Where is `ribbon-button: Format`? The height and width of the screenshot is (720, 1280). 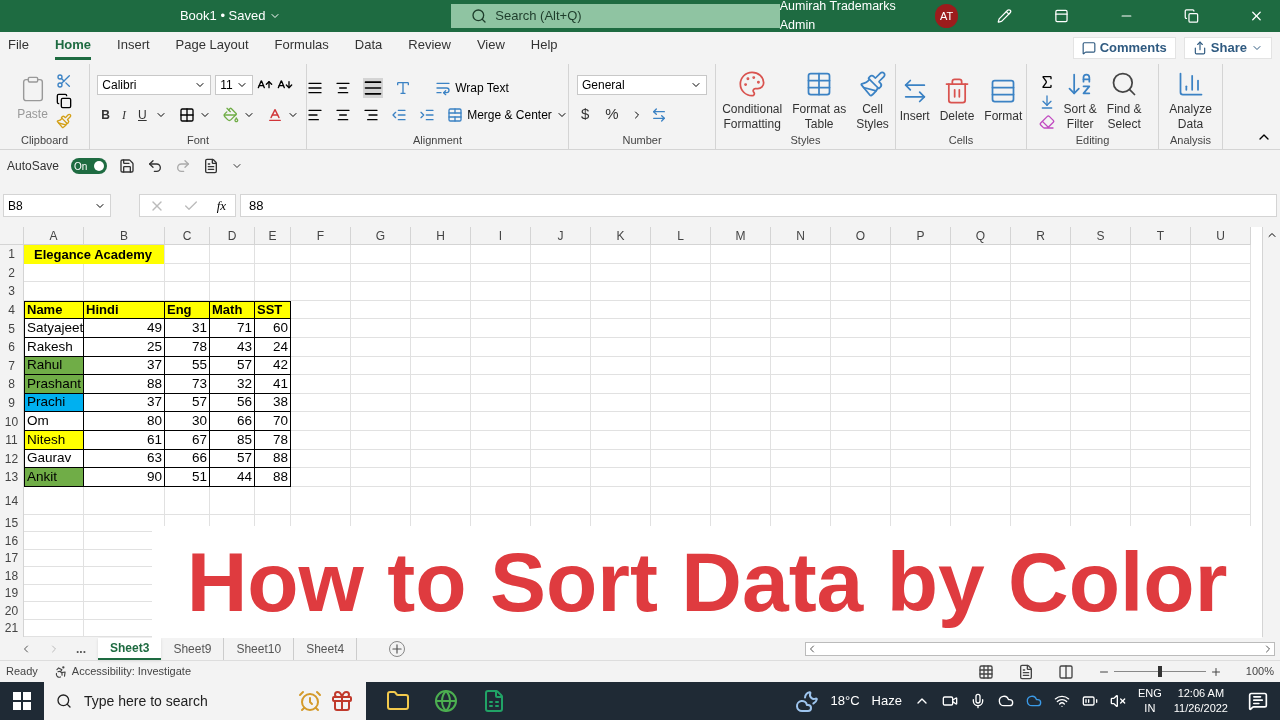
ribbon-button: Format is located at coordinates (1003, 100).